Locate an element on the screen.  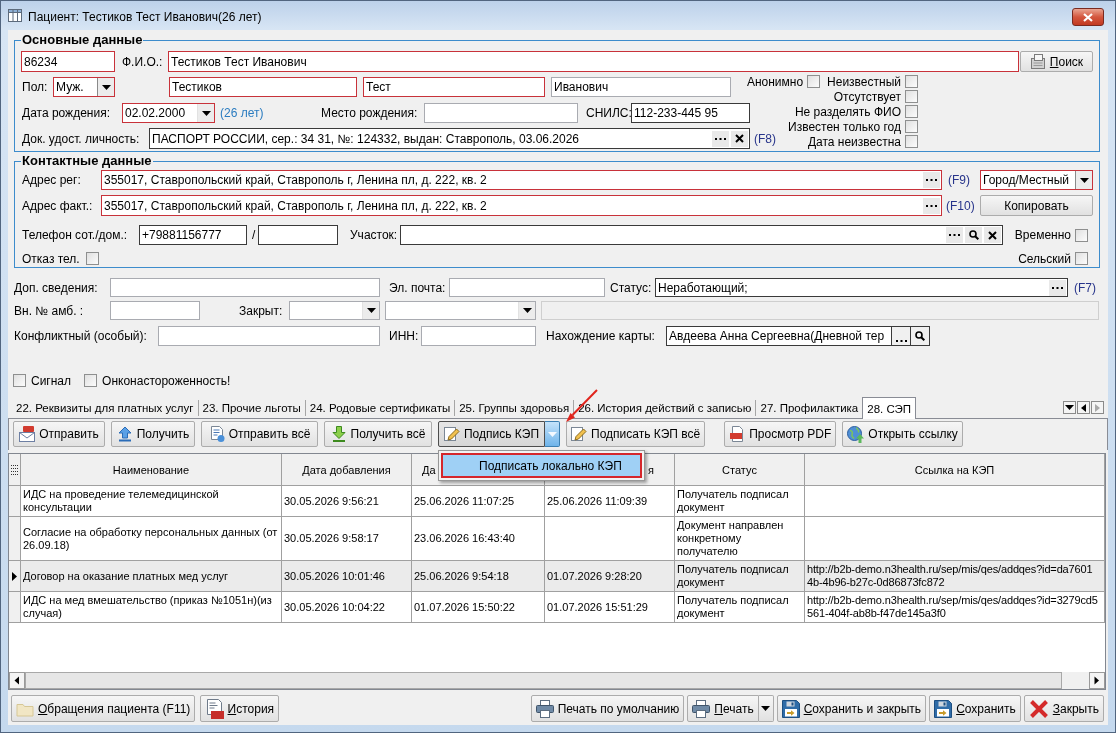
column-header: Да is located at coordinates (429, 469).